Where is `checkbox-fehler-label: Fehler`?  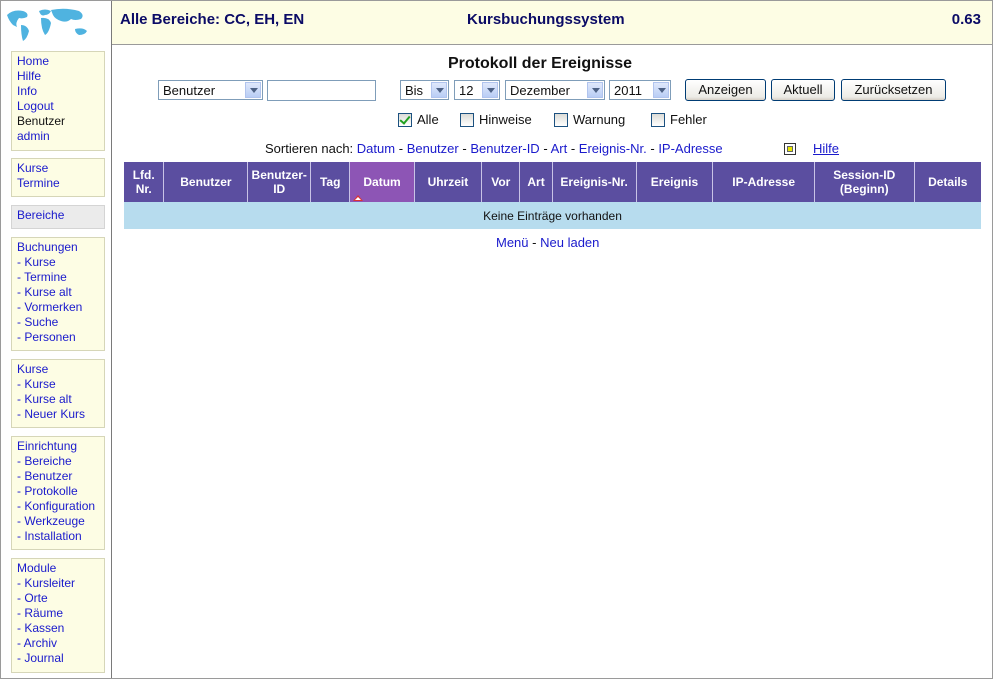 checkbox-fehler-label: Fehler is located at coordinates (688, 119).